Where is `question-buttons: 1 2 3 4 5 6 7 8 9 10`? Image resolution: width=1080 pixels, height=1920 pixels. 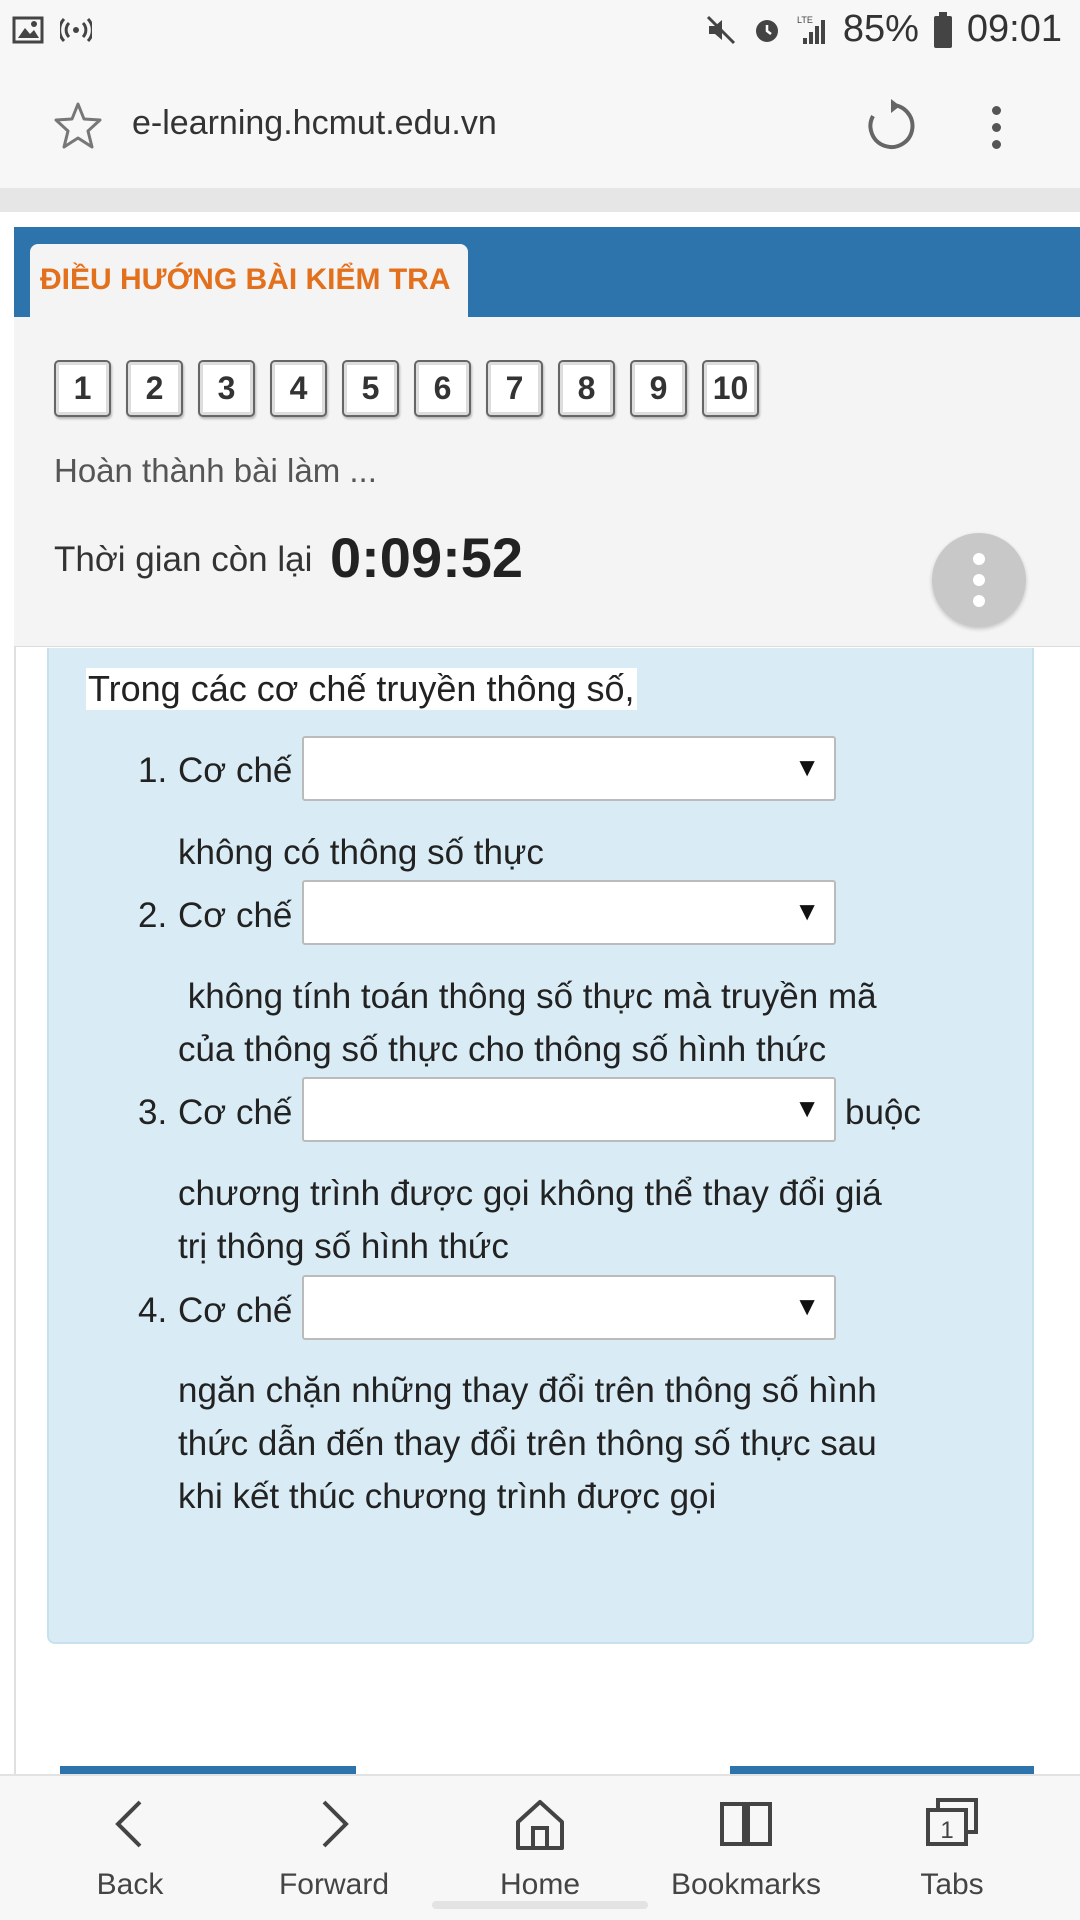 question-buttons: 1 2 3 4 5 6 7 8 9 10 is located at coordinates (406, 388).